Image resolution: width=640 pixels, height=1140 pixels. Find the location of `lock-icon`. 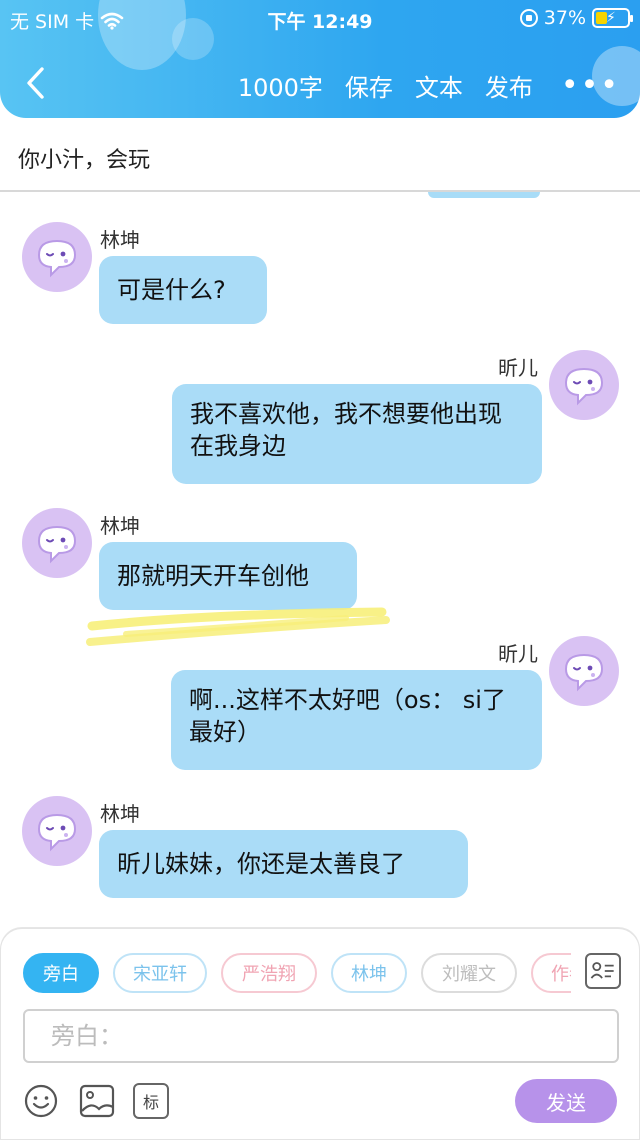

lock-icon is located at coordinates (528, 18).